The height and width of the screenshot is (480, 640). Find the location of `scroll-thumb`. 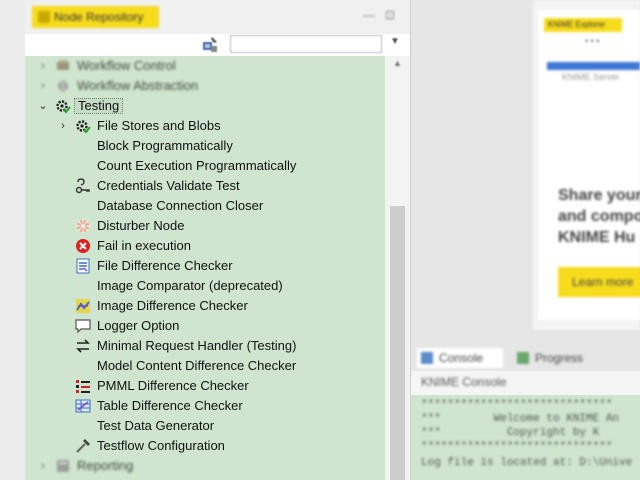

scroll-thumb is located at coordinates (397, 343).